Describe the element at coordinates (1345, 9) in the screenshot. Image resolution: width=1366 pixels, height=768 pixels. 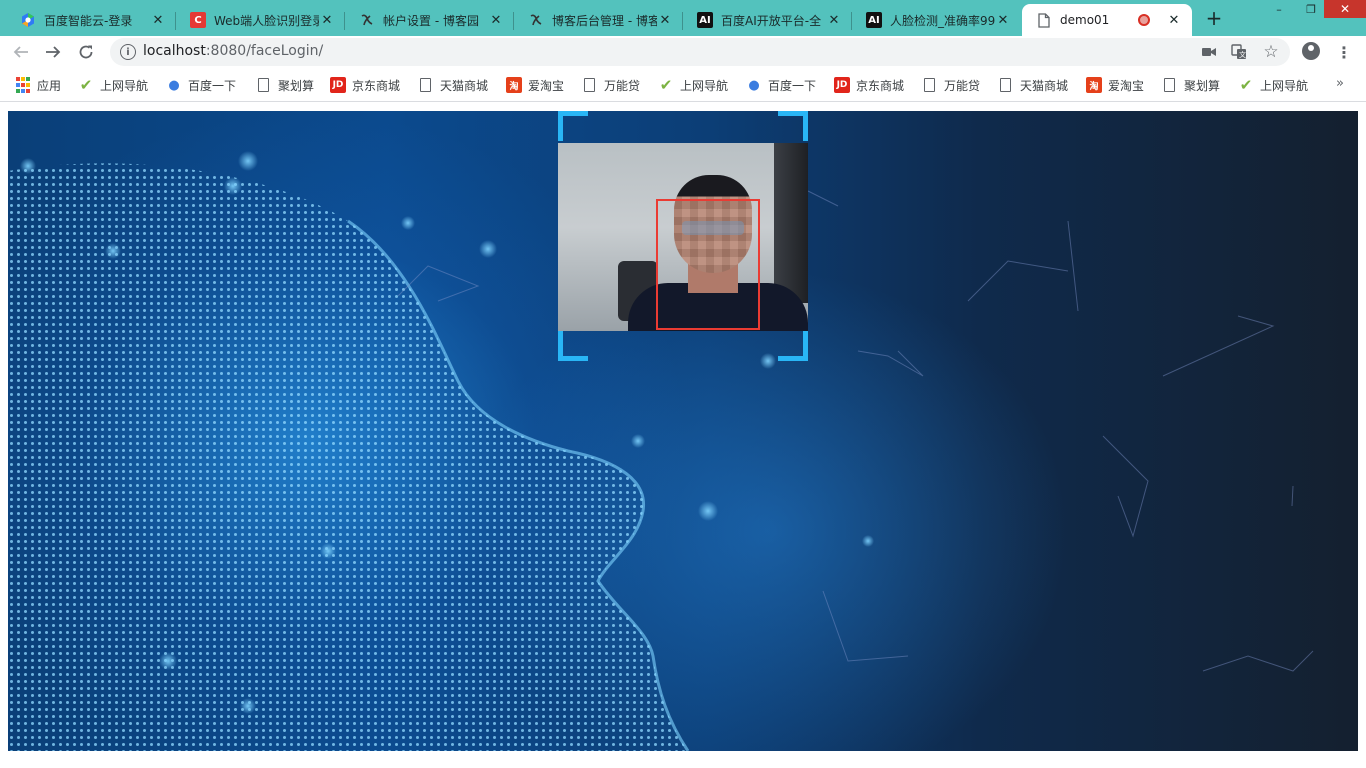
I see `close-window-button: ✕` at that location.